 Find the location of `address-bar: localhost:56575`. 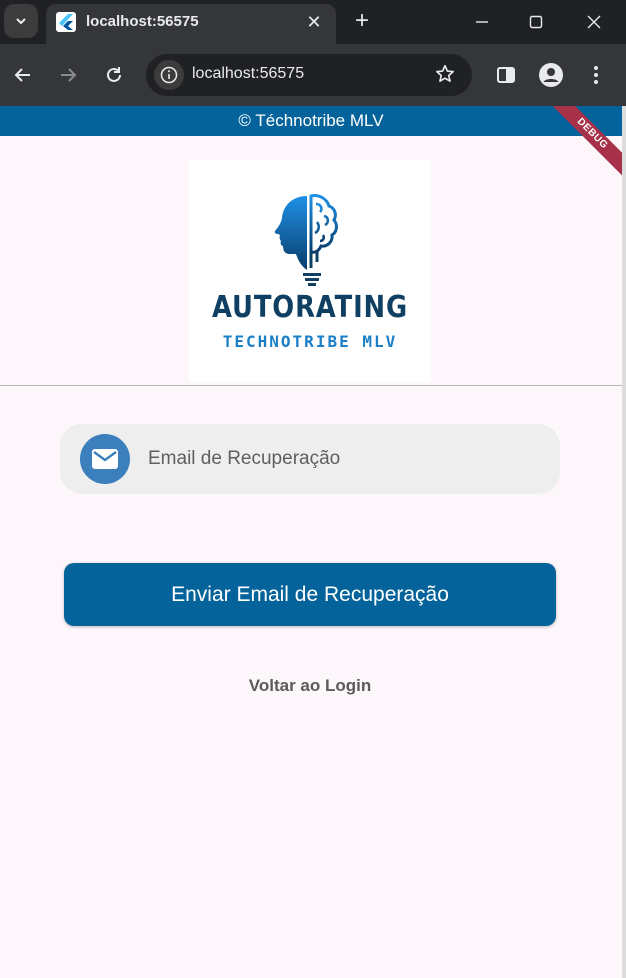

address-bar: localhost:56575 is located at coordinates (309, 75).